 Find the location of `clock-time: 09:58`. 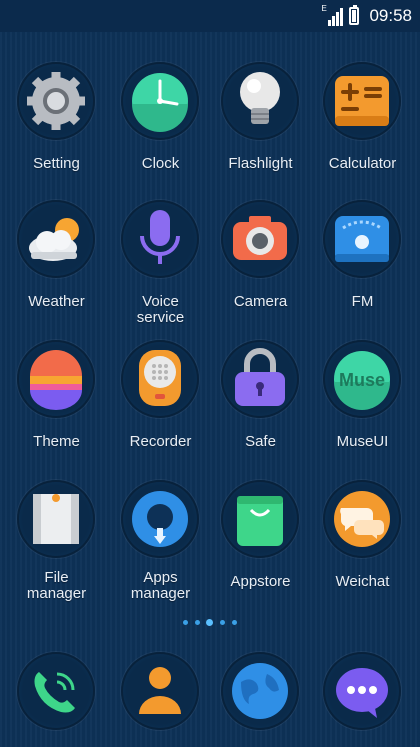

clock-time: 09:58 is located at coordinates (390, 15).